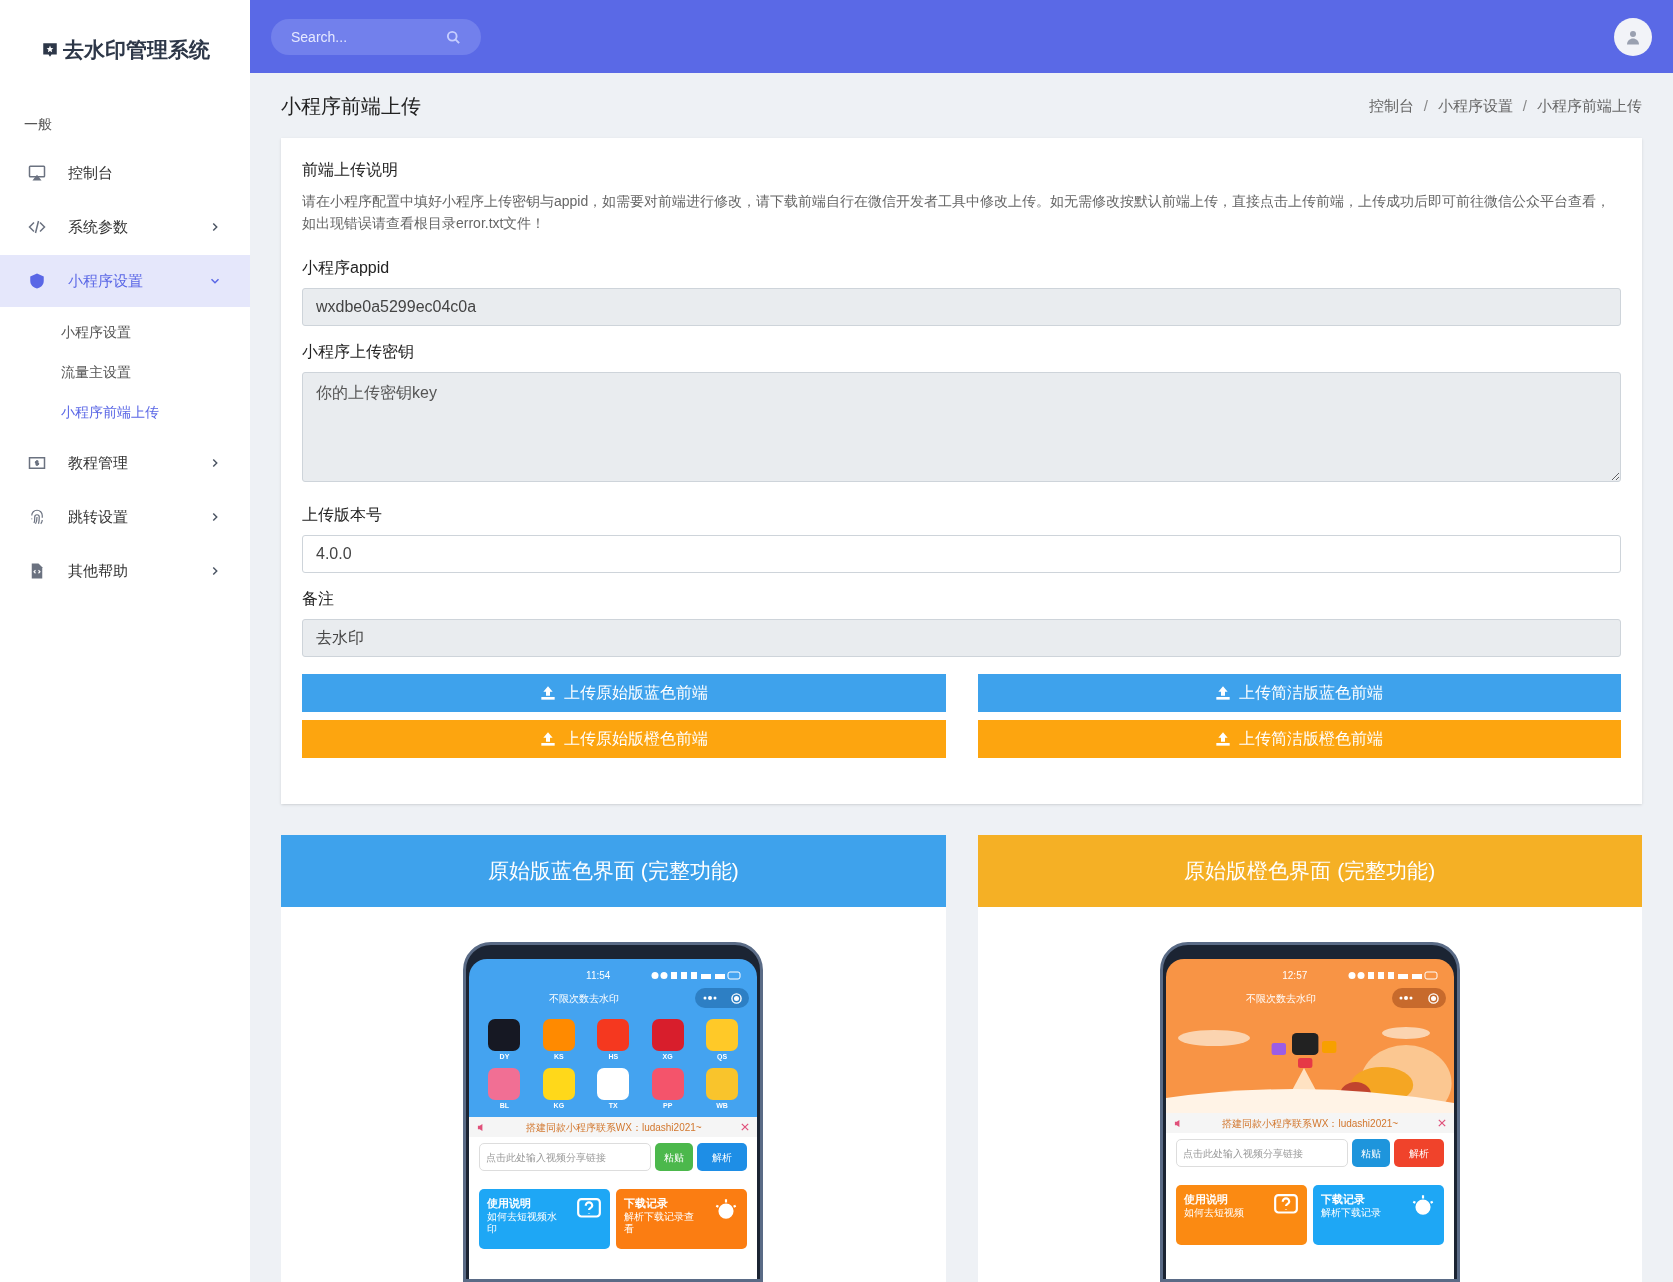 Image resolution: width=1673 pixels, height=1282 pixels. Describe the element at coordinates (318, 599) in the screenshot. I see `field-label: 备注` at that location.